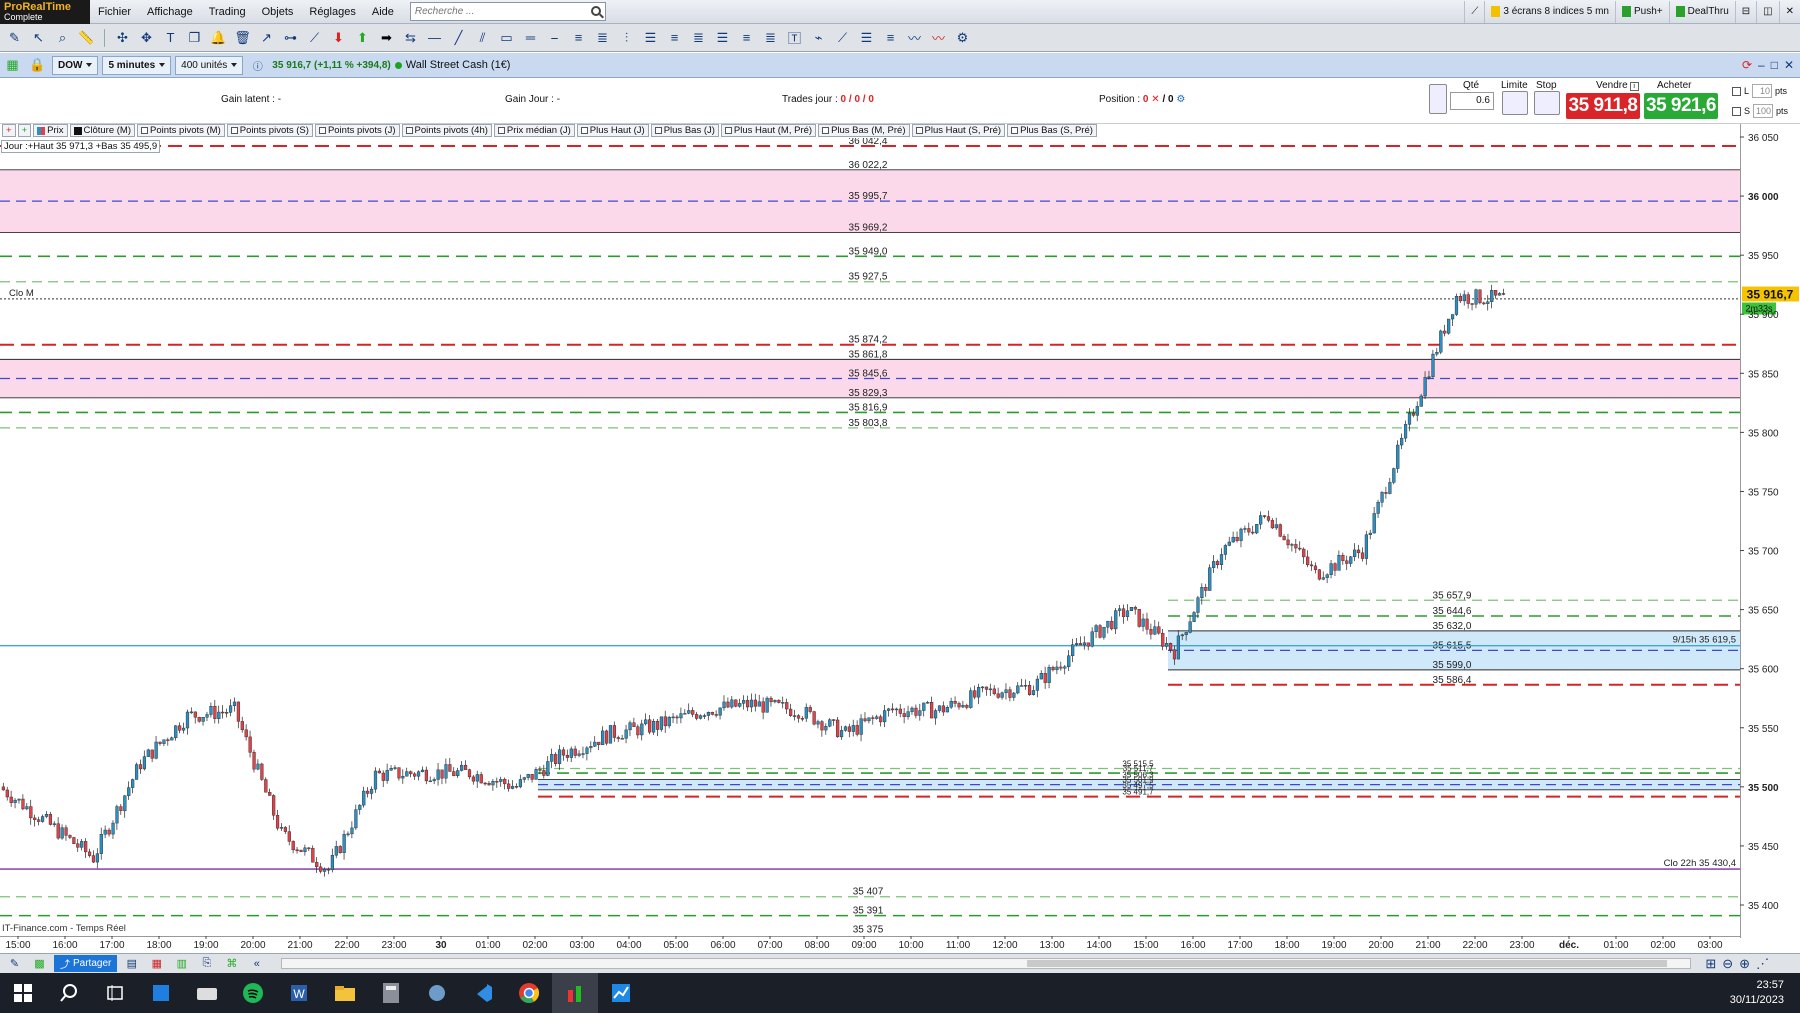 The height and width of the screenshot is (1013, 1800). I want to click on spotify-icon, so click(253, 993).